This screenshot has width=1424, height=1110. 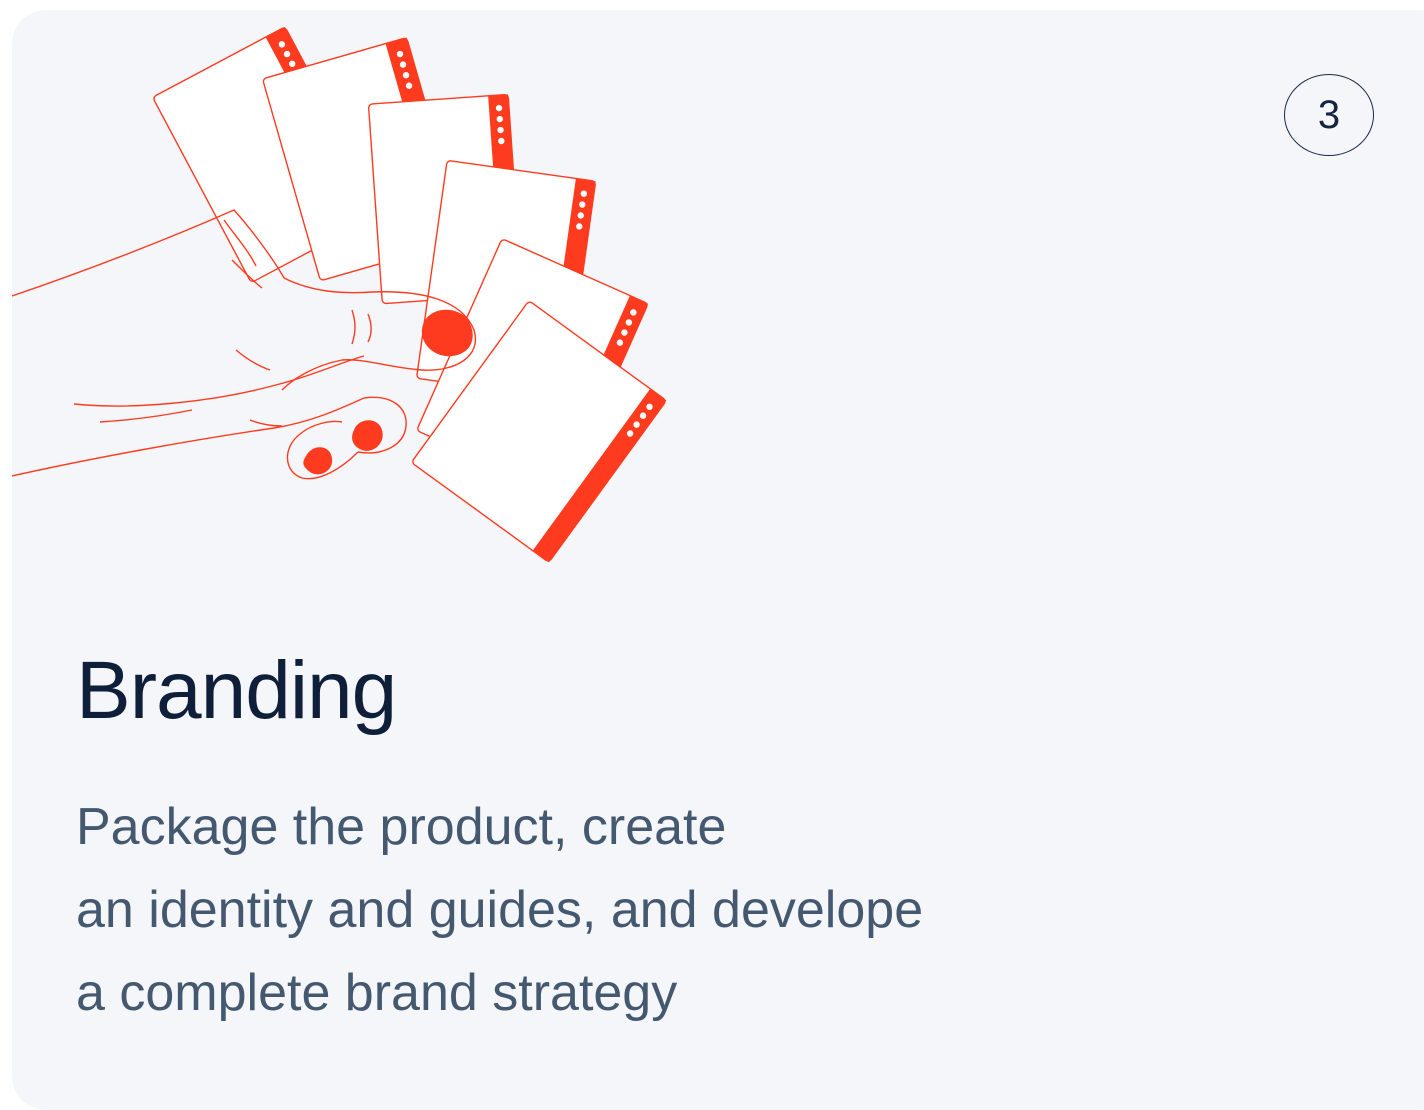 What do you see at coordinates (500, 910) in the screenshot?
I see `description-line: an identity and guides, and develope` at bounding box center [500, 910].